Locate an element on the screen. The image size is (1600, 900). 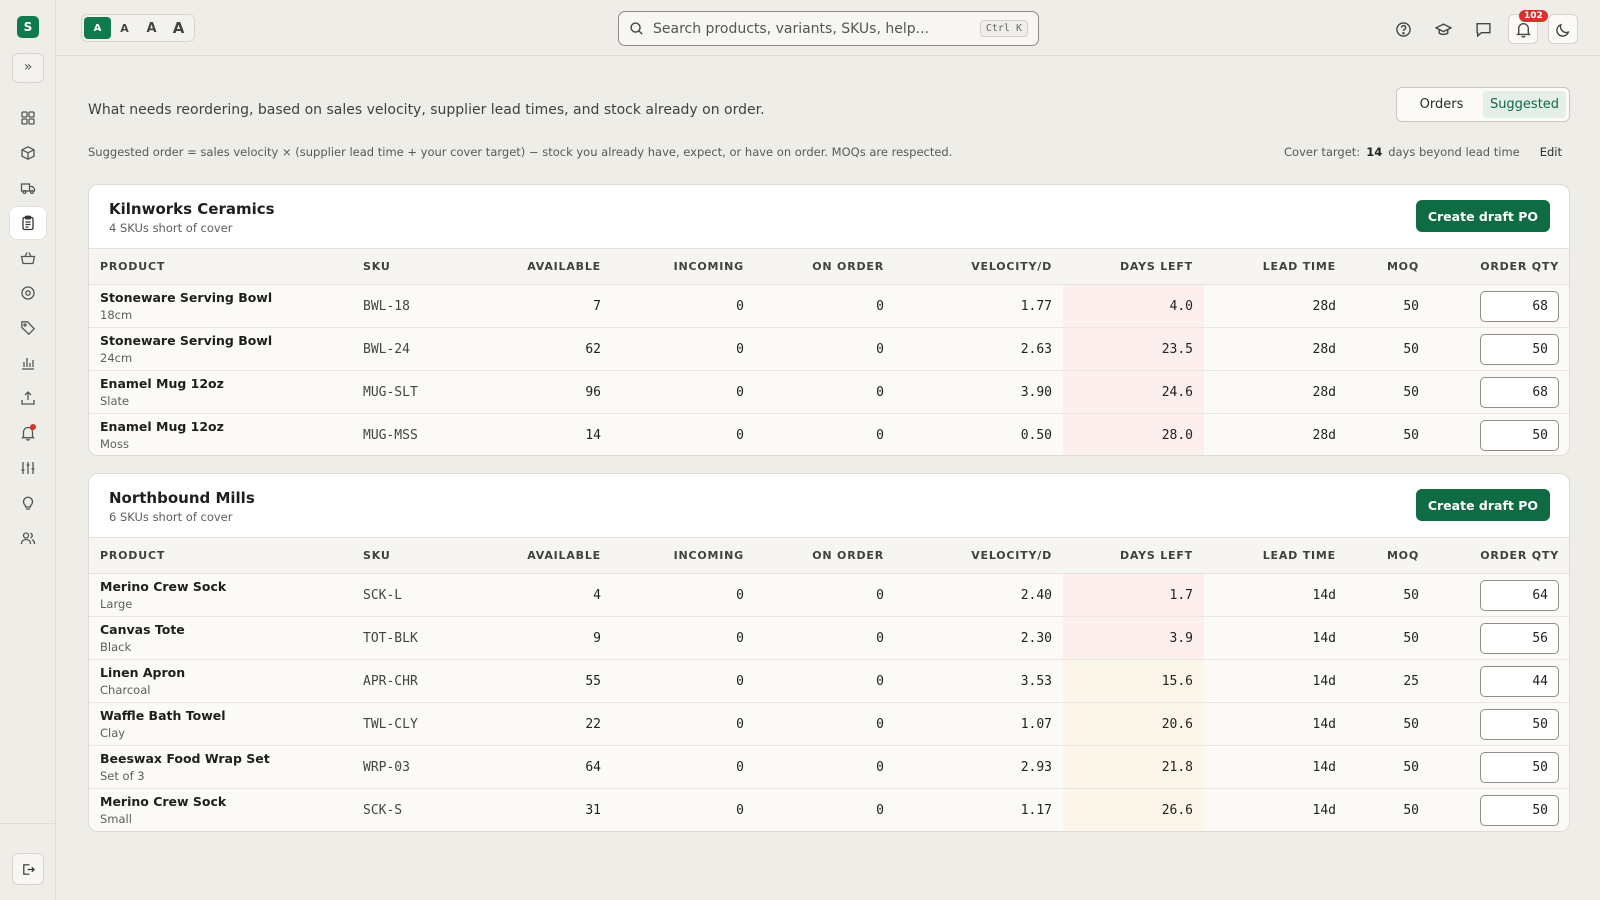
sidebar-item-alerts is located at coordinates (28, 433).